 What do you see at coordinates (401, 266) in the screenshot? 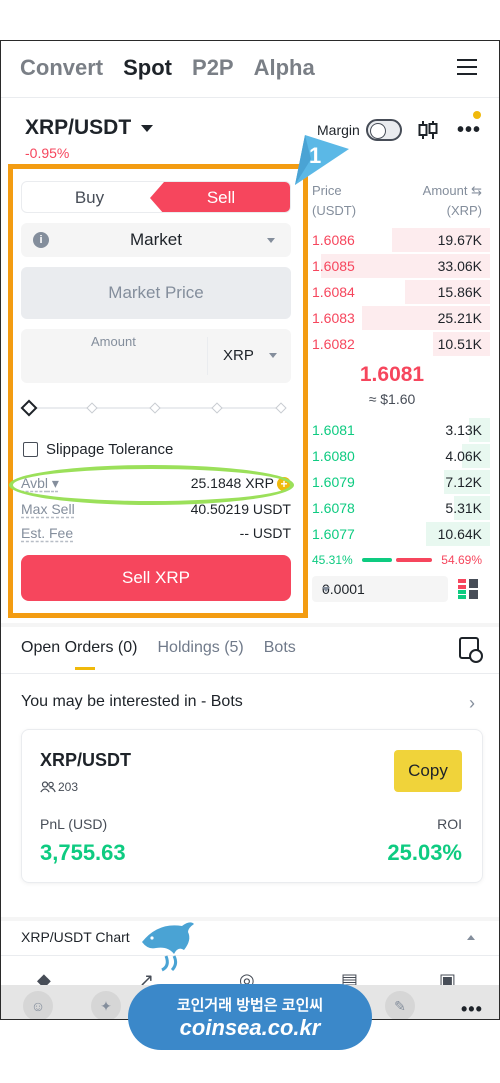
I see `ask-row: 1.6085 33.06K` at bounding box center [401, 266].